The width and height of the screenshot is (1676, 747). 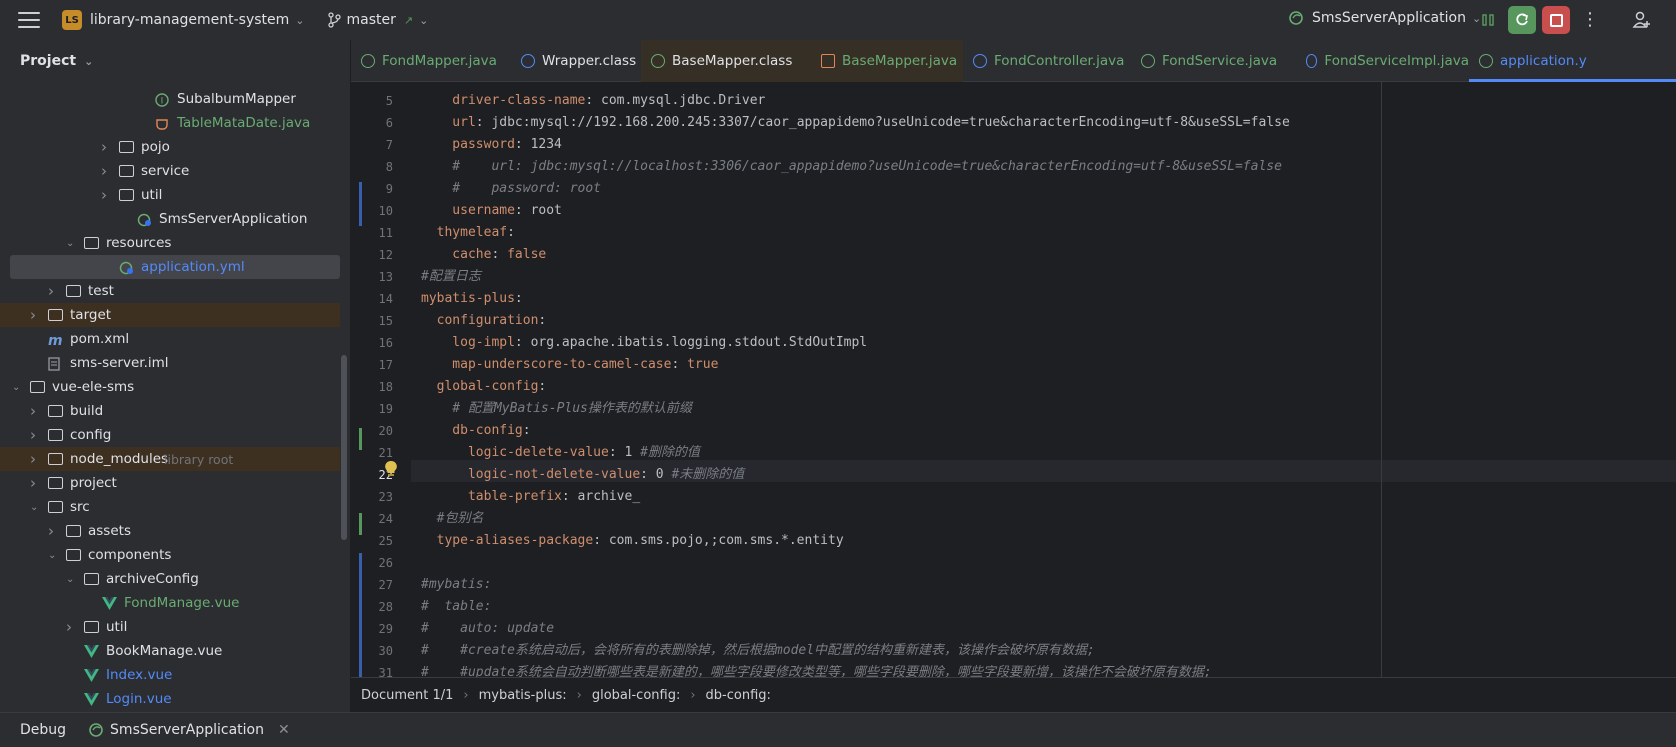 What do you see at coordinates (175, 339) in the screenshot?
I see `tree-item: m pom.xml` at bounding box center [175, 339].